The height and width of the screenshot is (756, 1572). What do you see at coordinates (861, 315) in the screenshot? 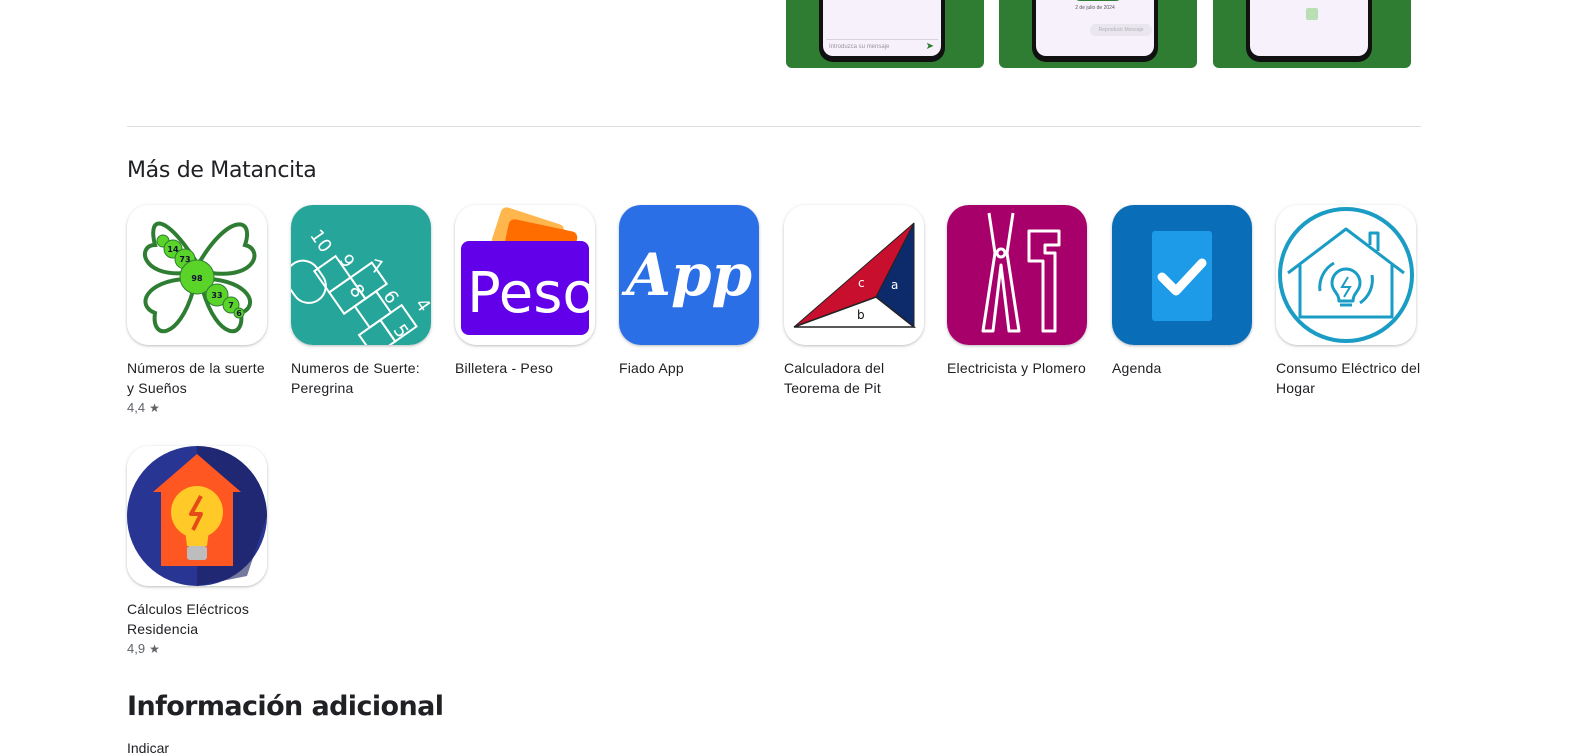
I see `triangle-label: b` at bounding box center [861, 315].